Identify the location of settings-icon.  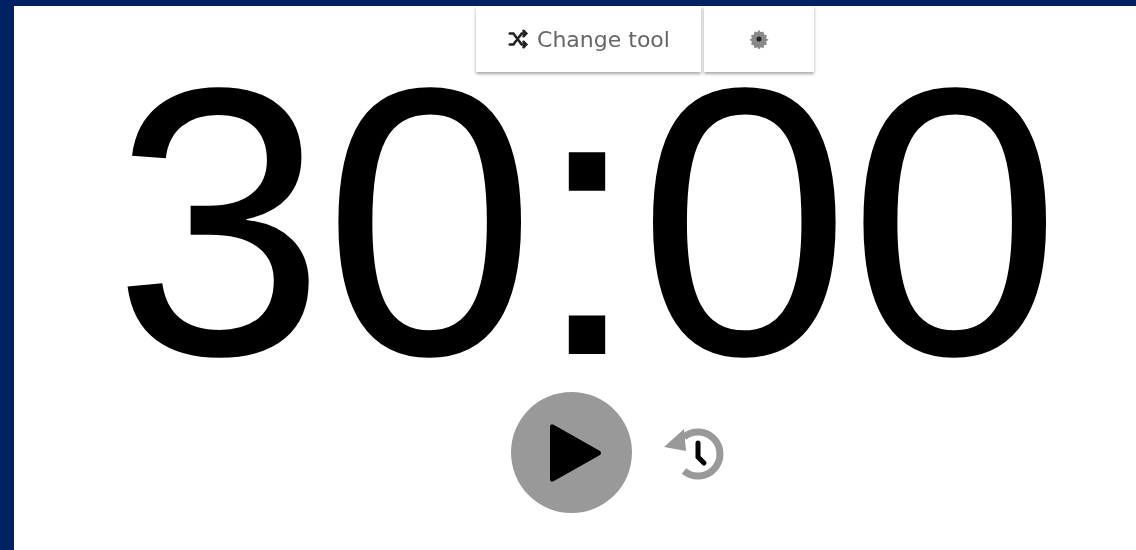
(759, 39).